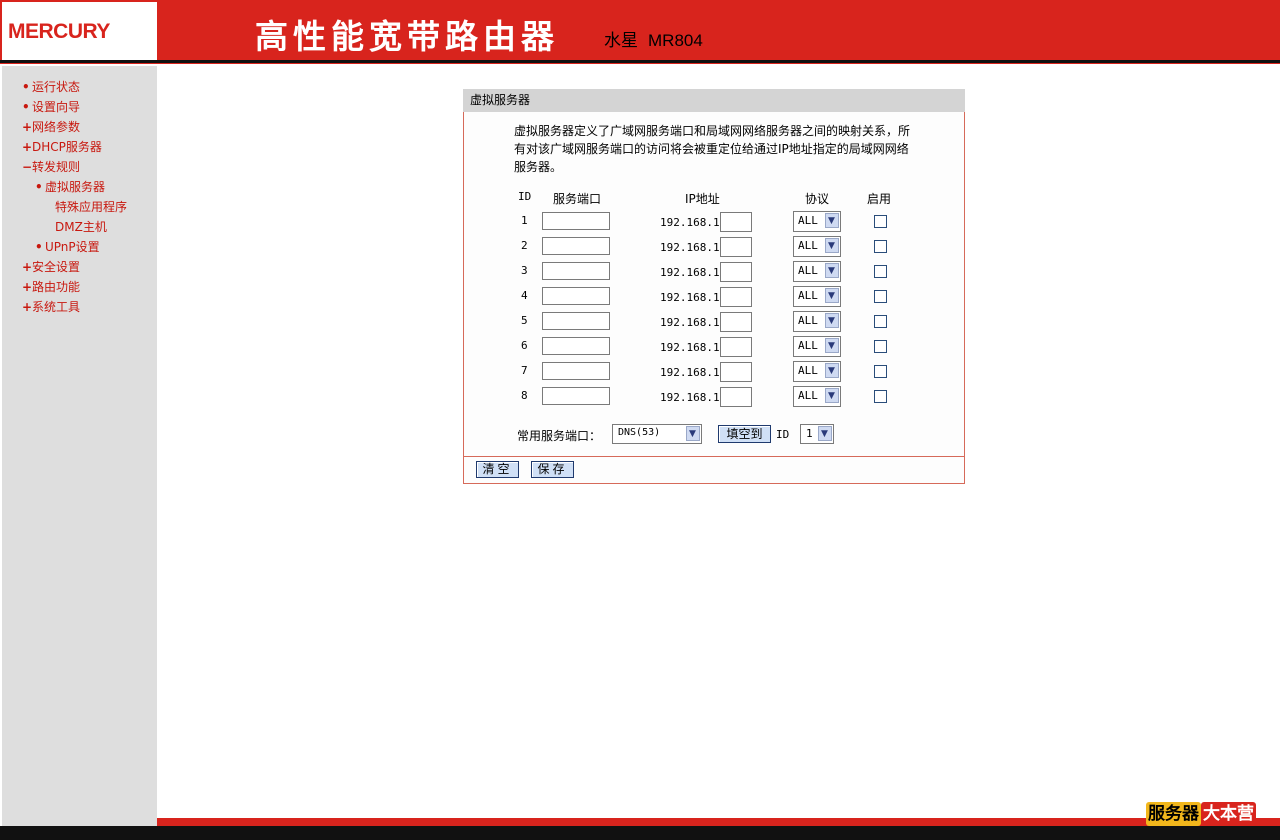  What do you see at coordinates (27, 167) in the screenshot?
I see `nav-marker-icon: −` at bounding box center [27, 167].